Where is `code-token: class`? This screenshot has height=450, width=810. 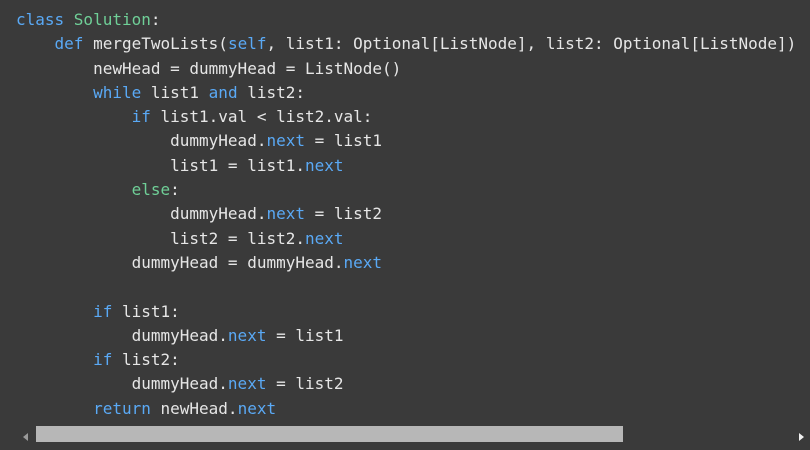 code-token: class is located at coordinates (45, 19).